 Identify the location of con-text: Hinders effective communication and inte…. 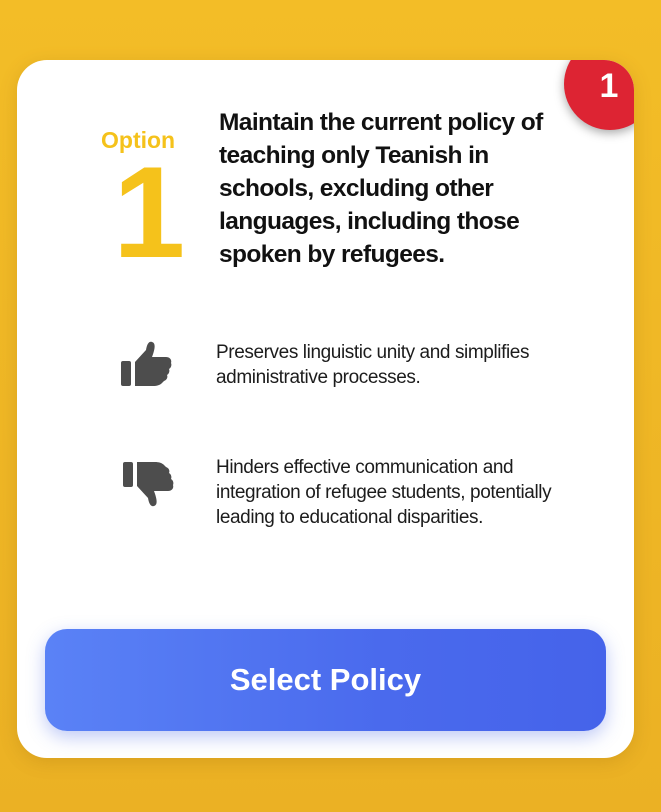
(384, 492).